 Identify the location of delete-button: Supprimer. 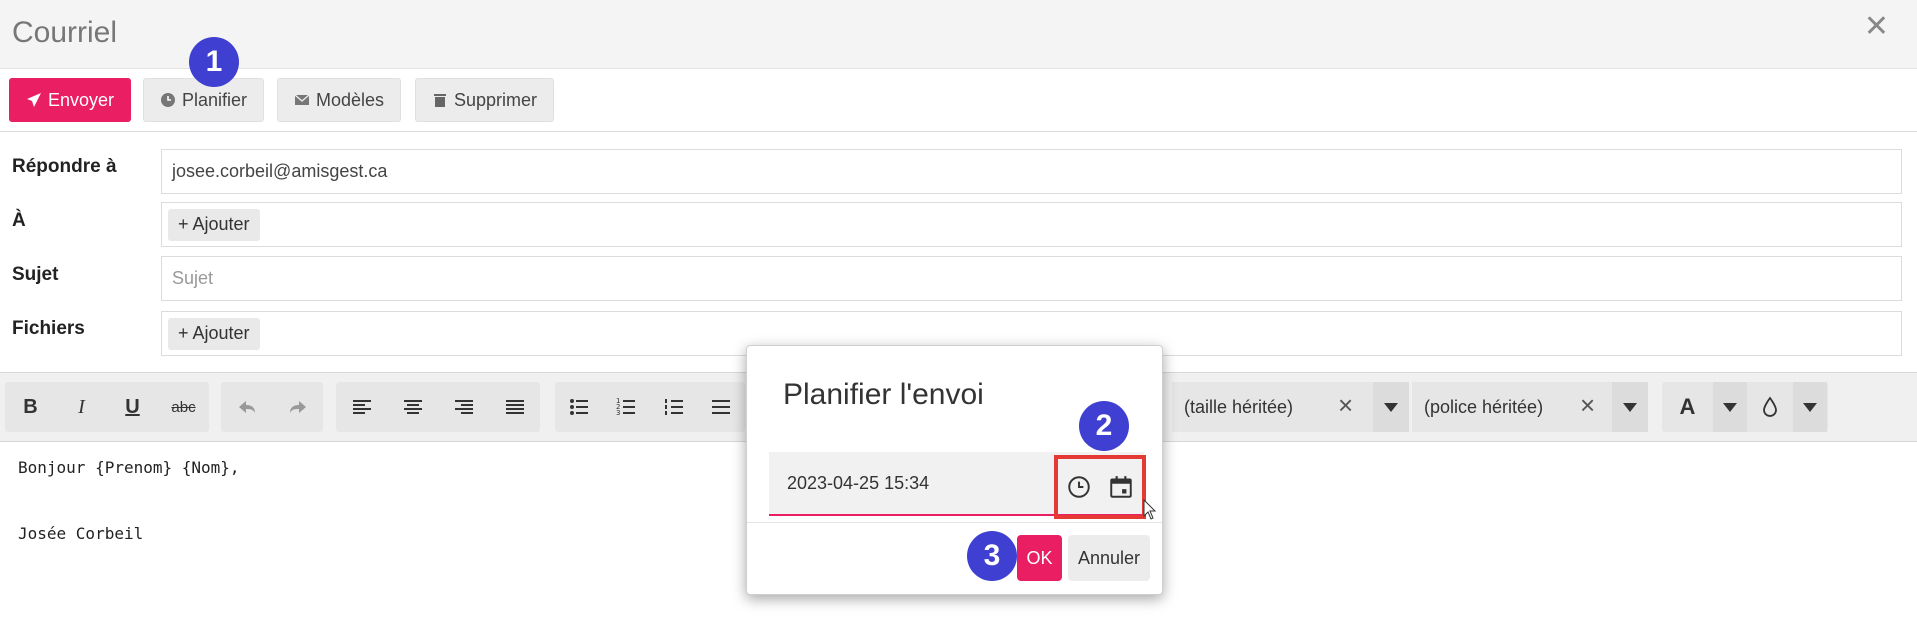
(485, 100).